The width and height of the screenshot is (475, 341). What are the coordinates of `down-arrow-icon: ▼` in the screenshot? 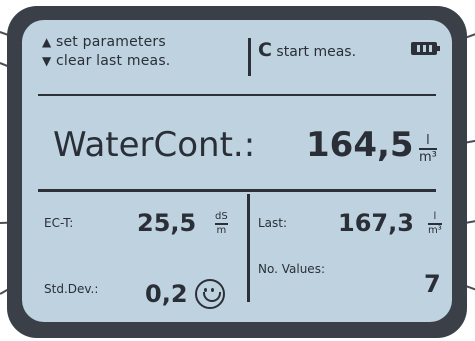 It's located at (47, 61).